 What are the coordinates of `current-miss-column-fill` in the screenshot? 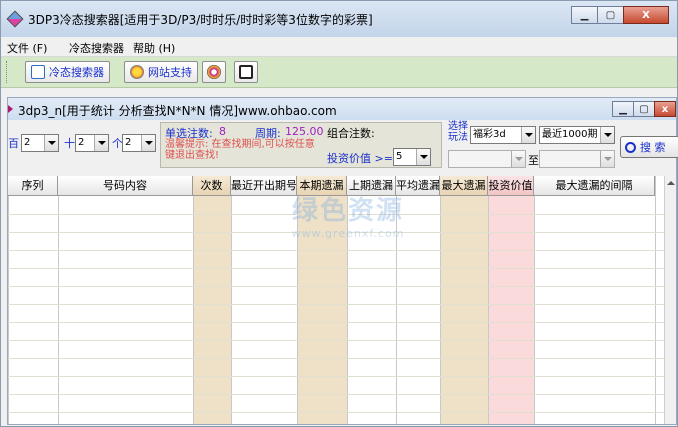 It's located at (322, 310).